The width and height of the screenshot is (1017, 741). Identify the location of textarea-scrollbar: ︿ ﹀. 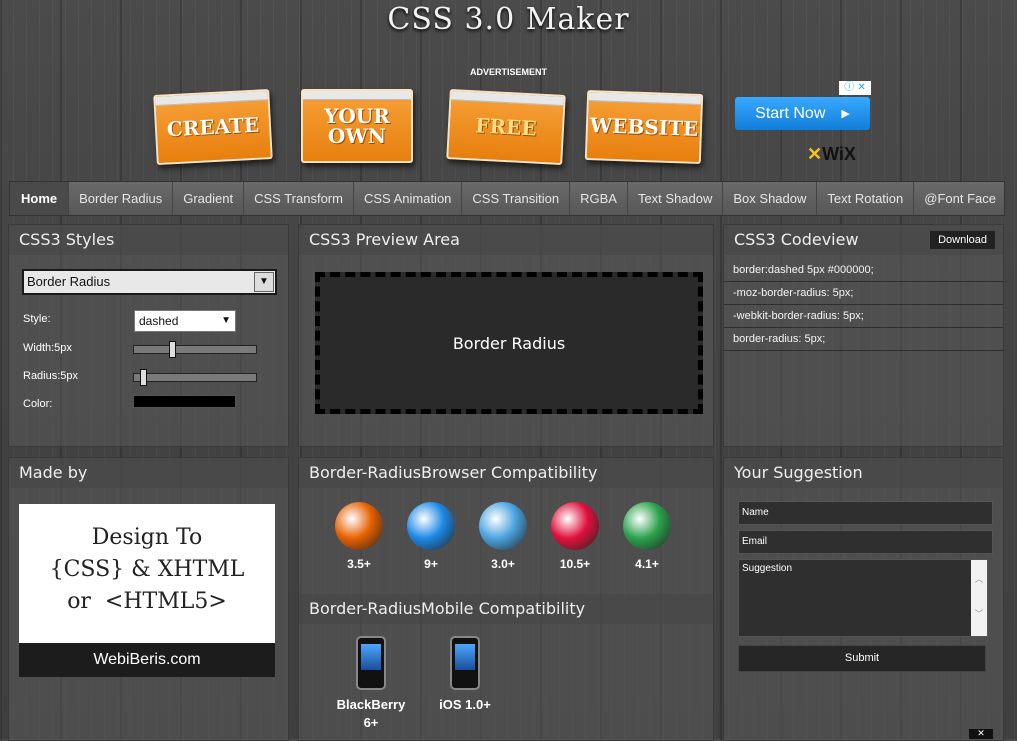
(979, 598).